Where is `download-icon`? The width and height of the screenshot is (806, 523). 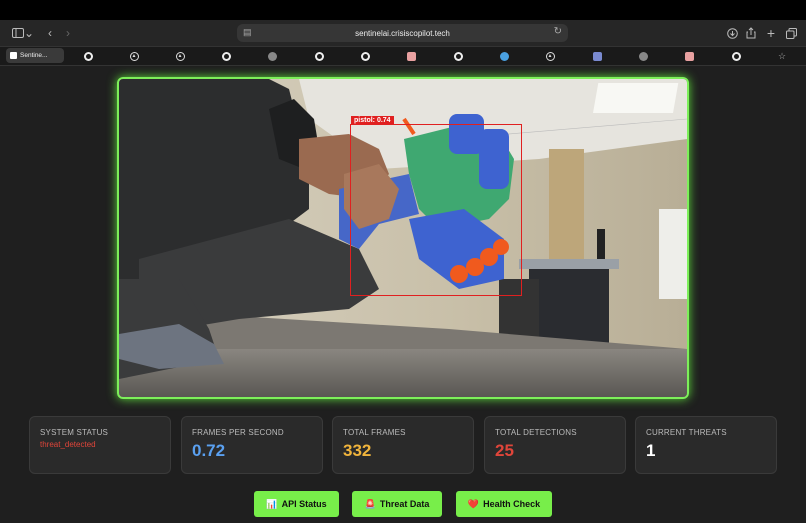 download-icon is located at coordinates (732, 33).